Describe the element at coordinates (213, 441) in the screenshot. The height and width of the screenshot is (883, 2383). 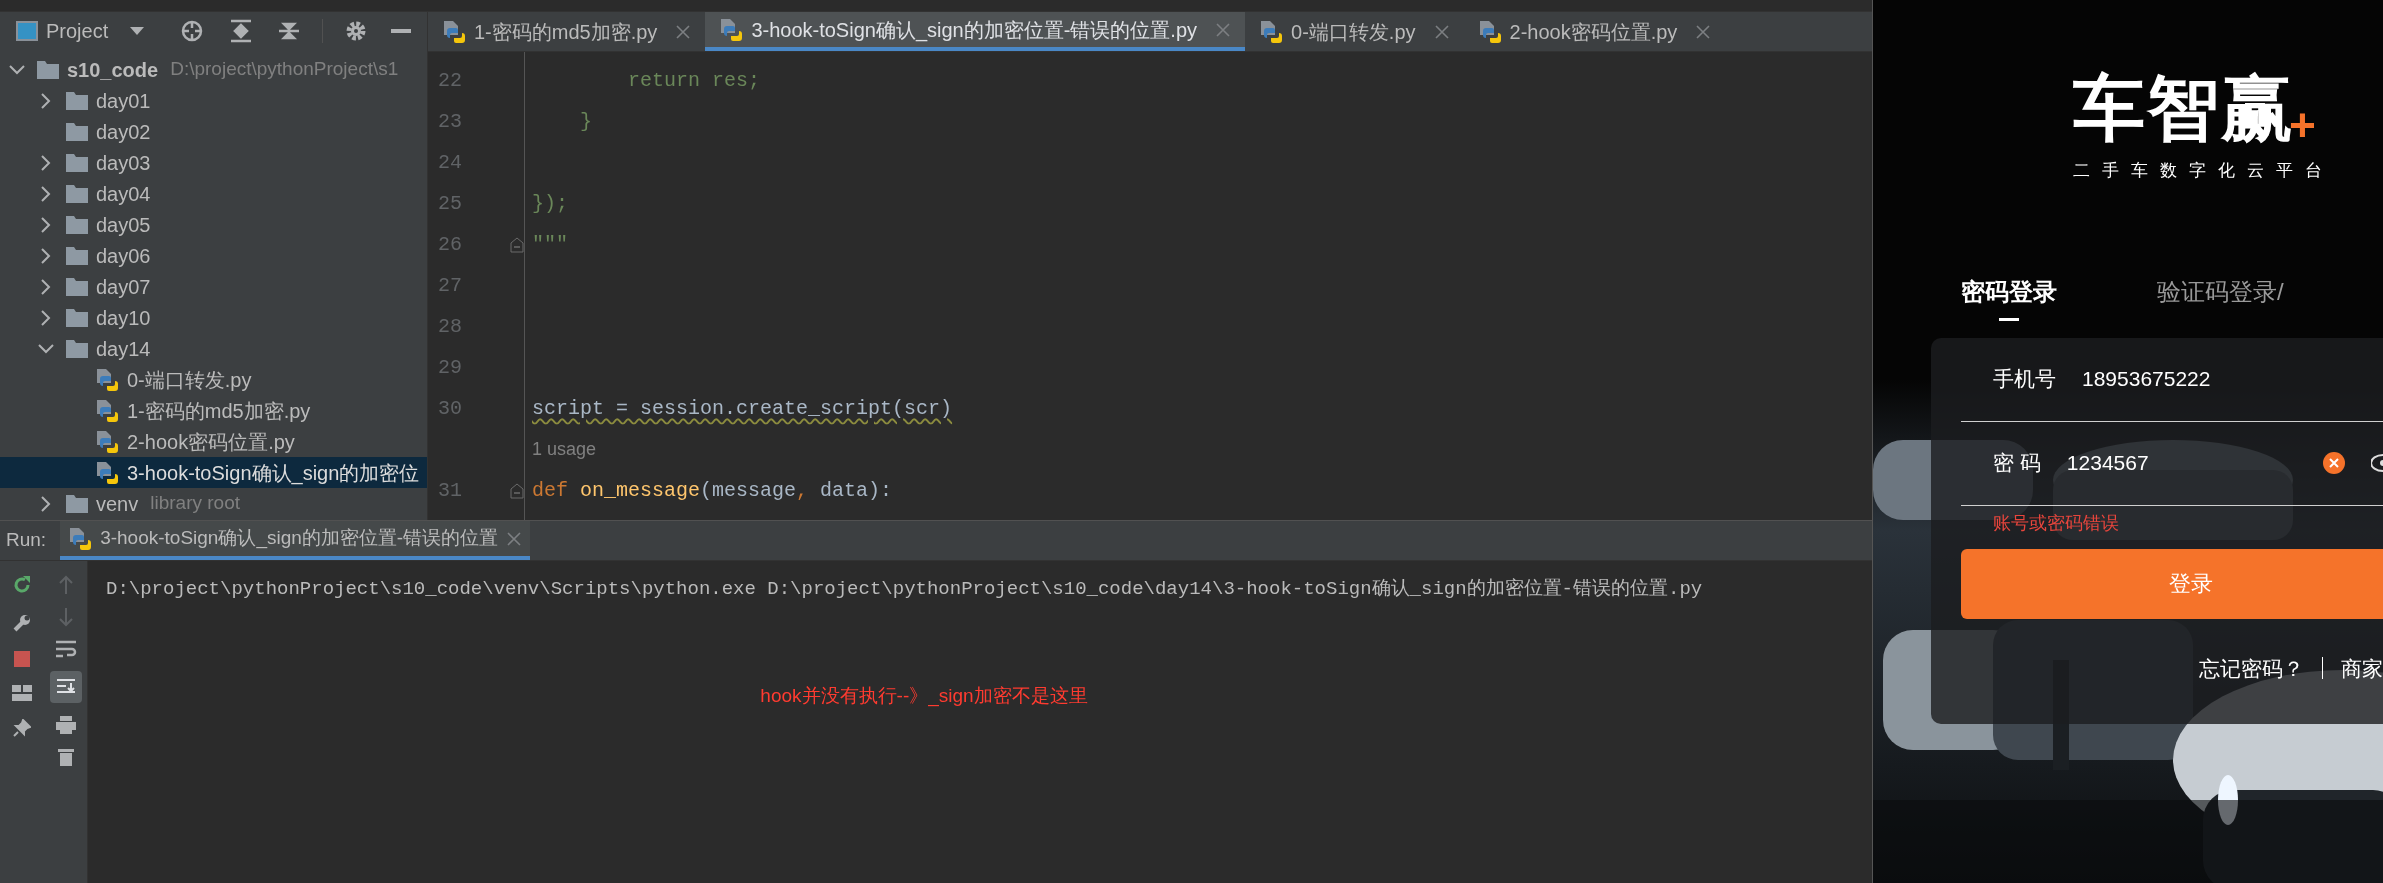
I see `tree-item: 2-hook密码位置.py` at that location.